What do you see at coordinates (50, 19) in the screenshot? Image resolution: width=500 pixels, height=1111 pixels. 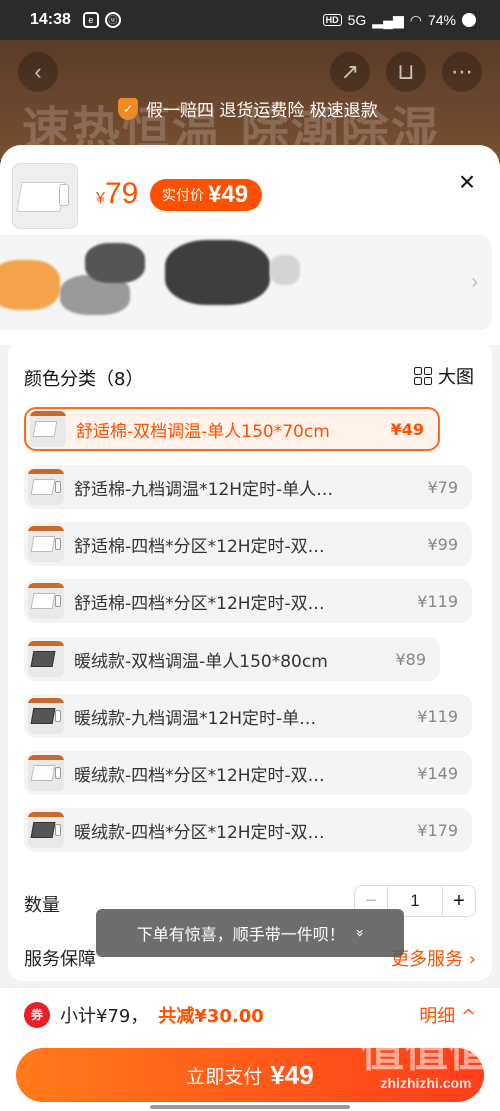 I see `status-time: 14:38` at bounding box center [50, 19].